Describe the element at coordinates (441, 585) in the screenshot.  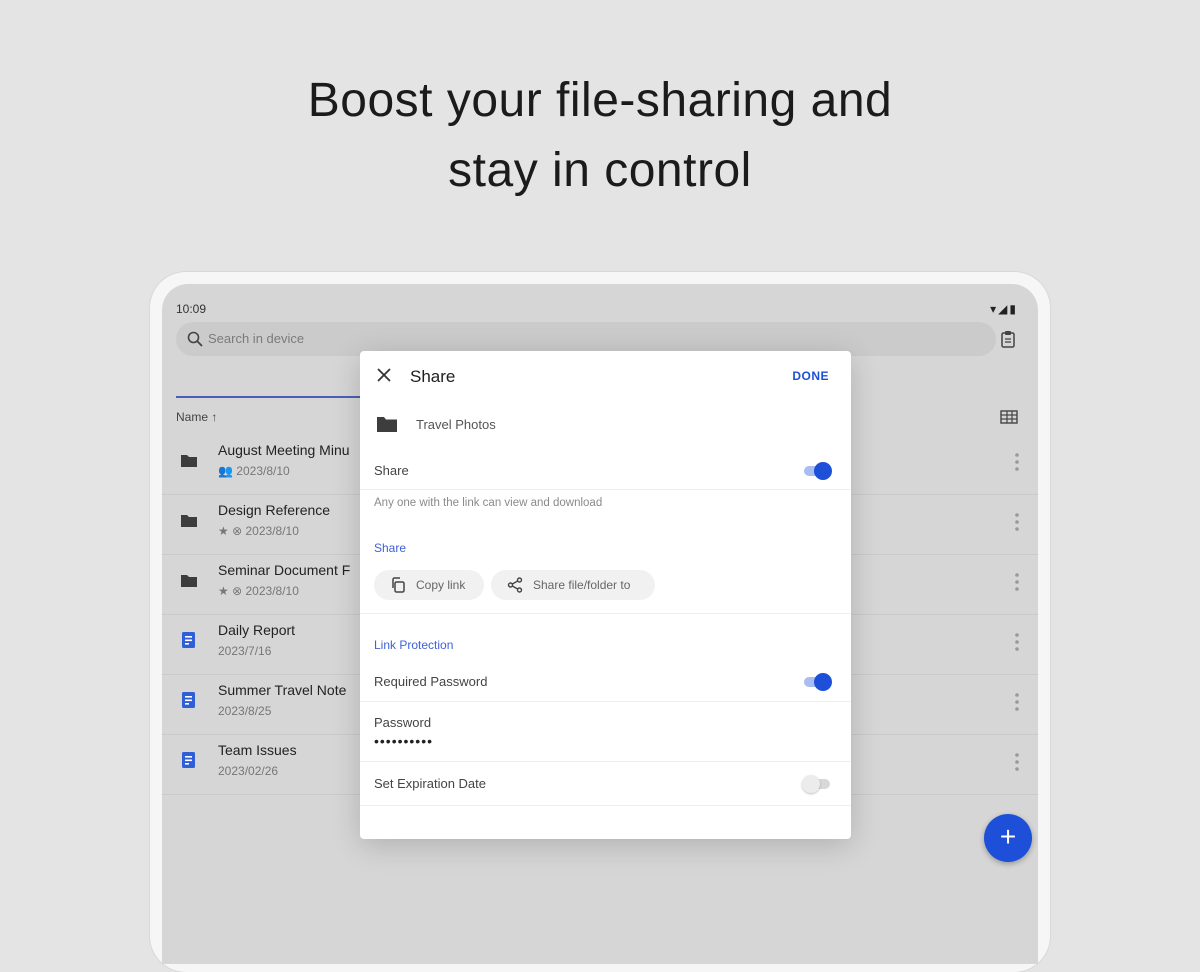
I see `copy-link-label: Copy link` at that location.